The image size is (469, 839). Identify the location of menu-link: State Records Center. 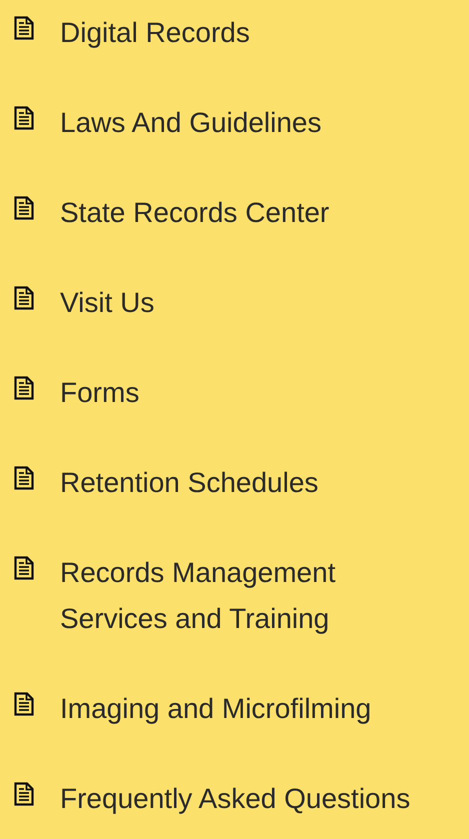
(195, 213).